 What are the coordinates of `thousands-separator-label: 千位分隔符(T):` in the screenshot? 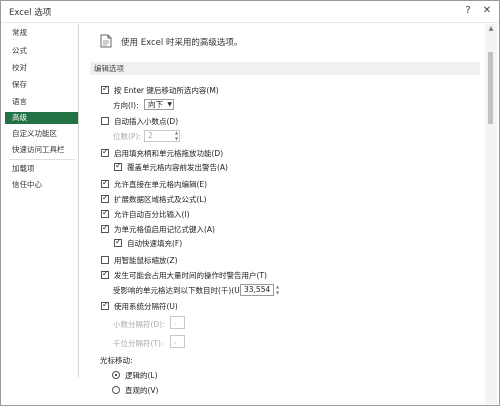 It's located at (138, 343).